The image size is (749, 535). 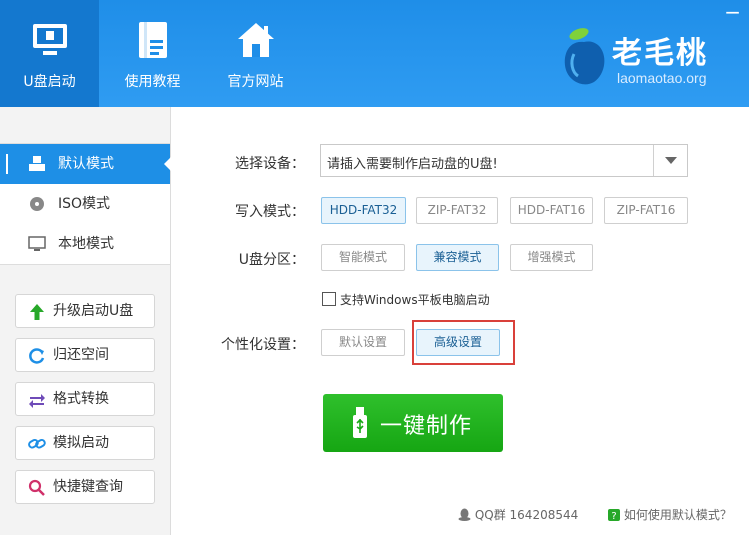 I want to click on hotkey-query-button: 快捷键查询, so click(x=85, y=487).